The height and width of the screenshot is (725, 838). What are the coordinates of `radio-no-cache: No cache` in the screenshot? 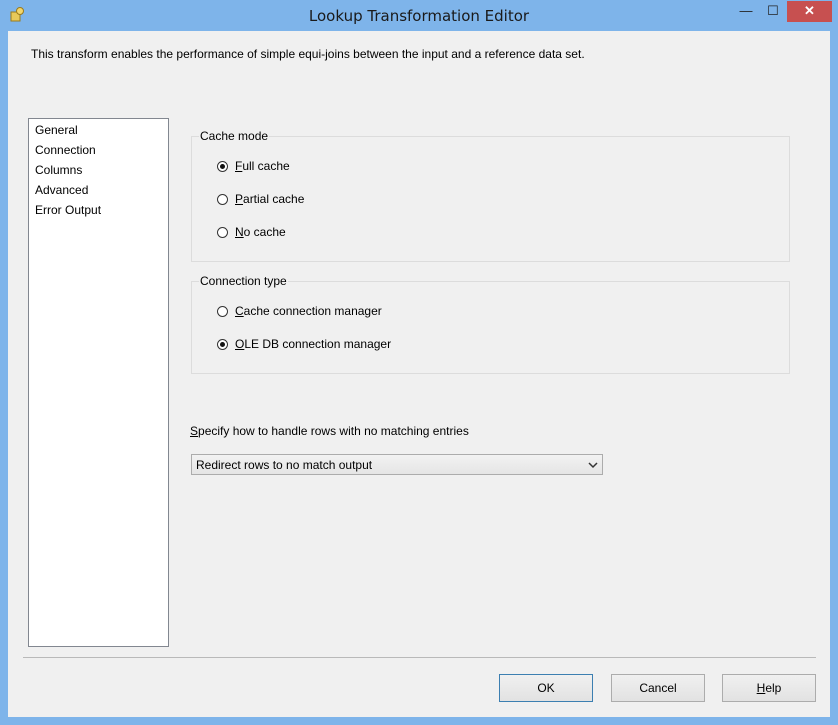 It's located at (251, 232).